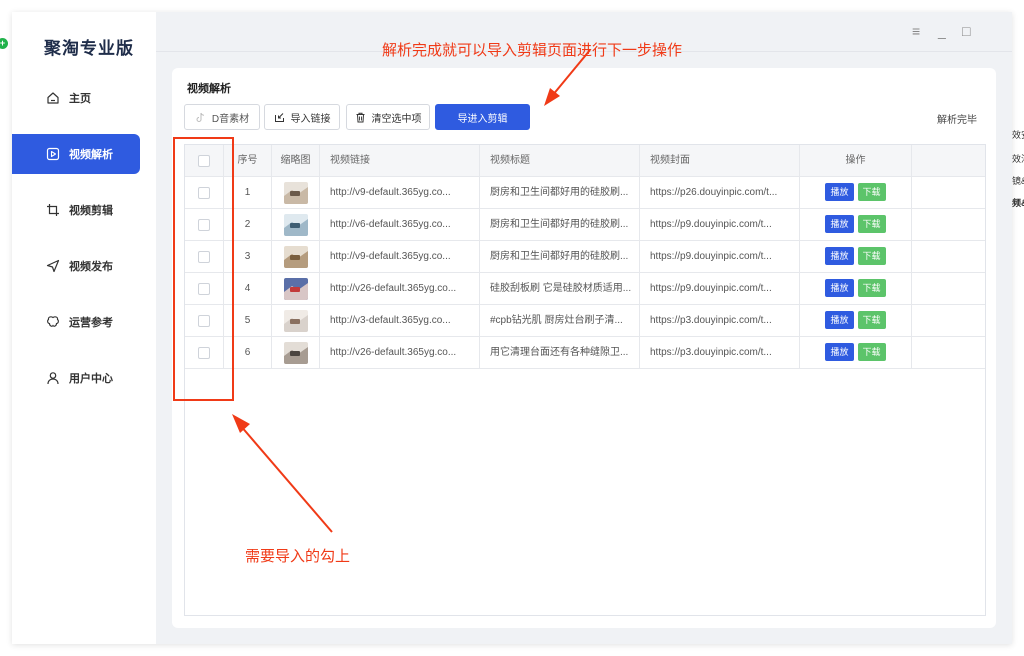  I want to click on background-text: 效安, so click(1018, 135).